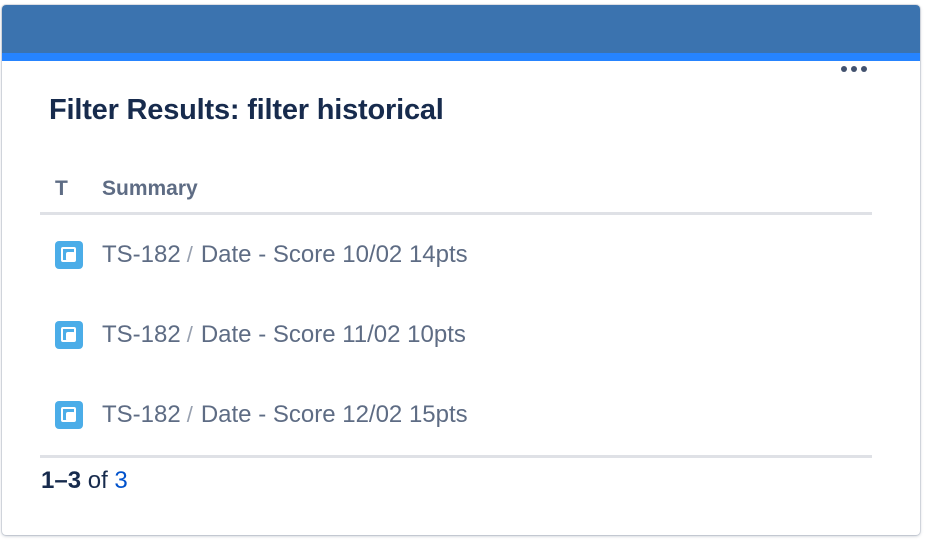 This screenshot has width=930, height=544. I want to click on pagination-total-link: 3, so click(120, 480).